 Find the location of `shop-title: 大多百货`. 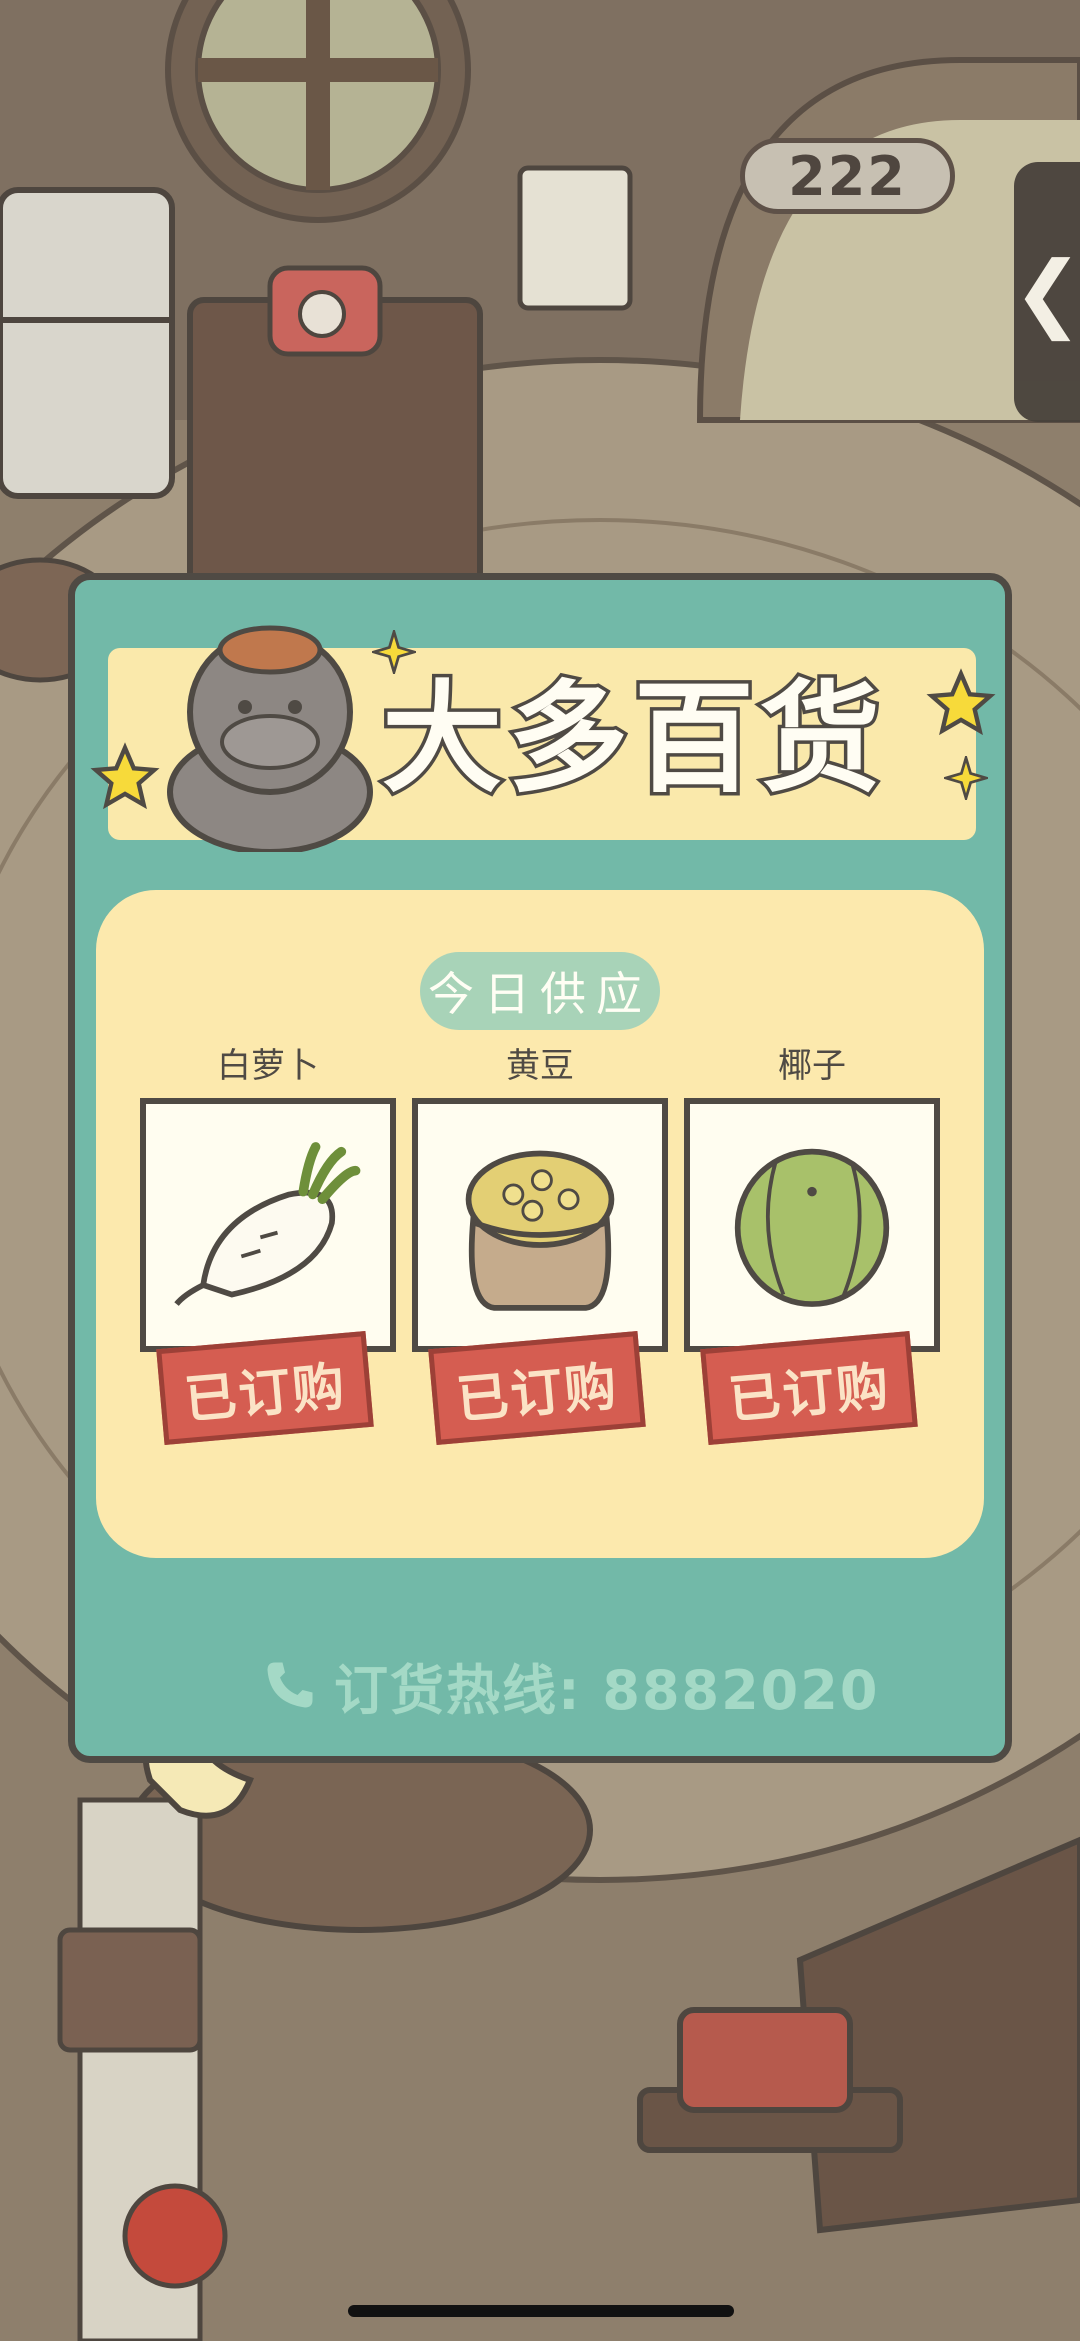

shop-title: 大多百货 is located at coordinates (632, 740).